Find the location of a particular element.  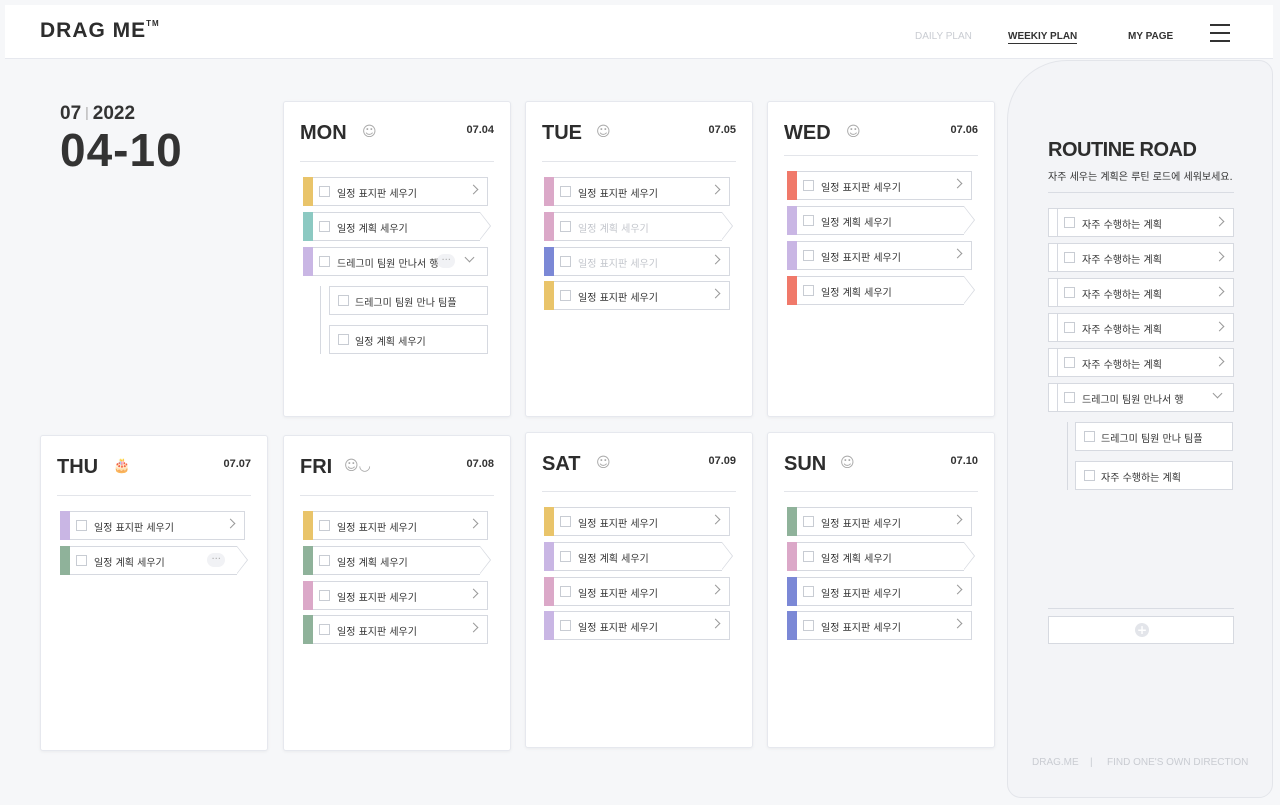

subtask-item: 일정 계획 세우기 is located at coordinates (408, 339).